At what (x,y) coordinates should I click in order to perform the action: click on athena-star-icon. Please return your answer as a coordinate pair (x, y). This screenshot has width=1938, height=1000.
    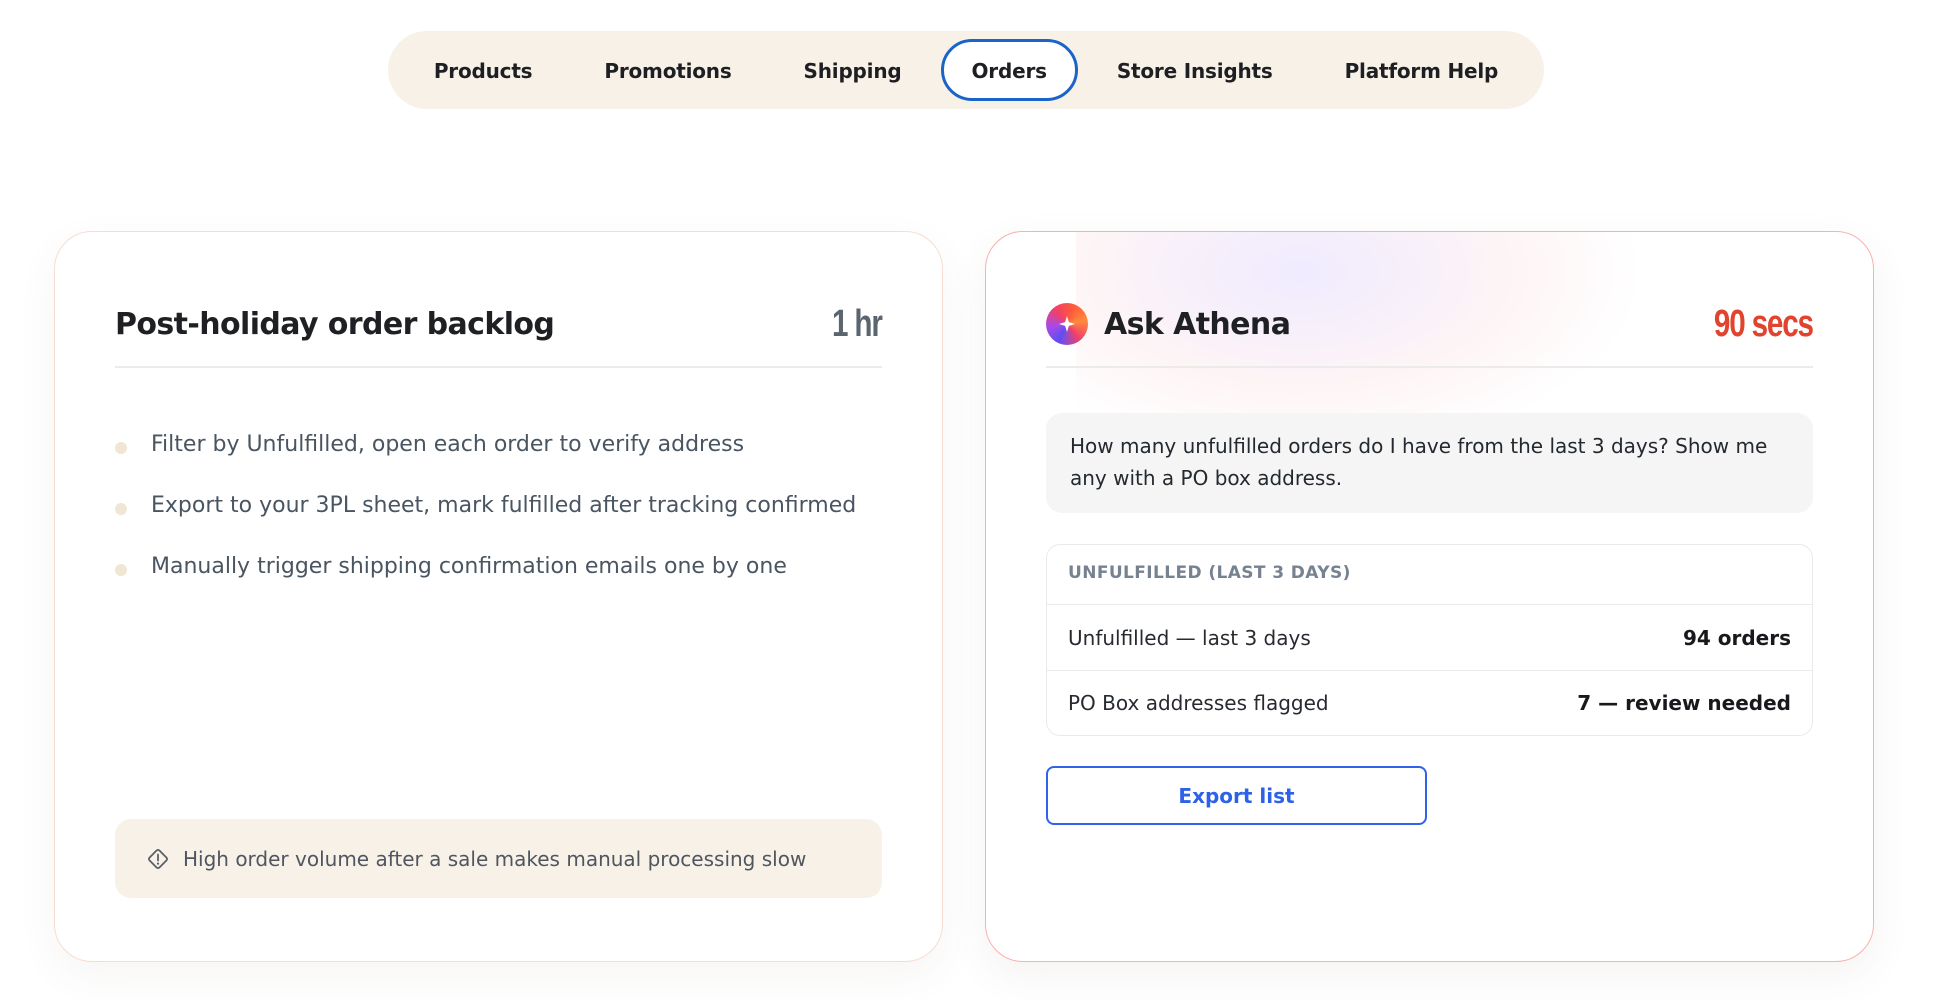
    Looking at the image, I should click on (1067, 324).